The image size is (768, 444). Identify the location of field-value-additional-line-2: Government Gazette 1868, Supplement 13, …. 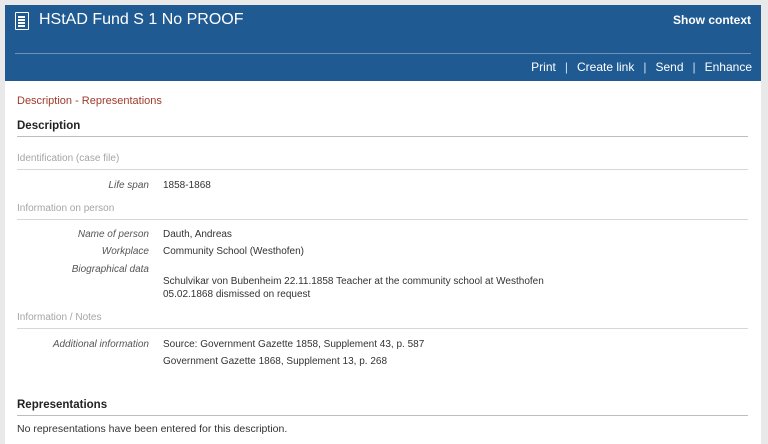
(275, 361).